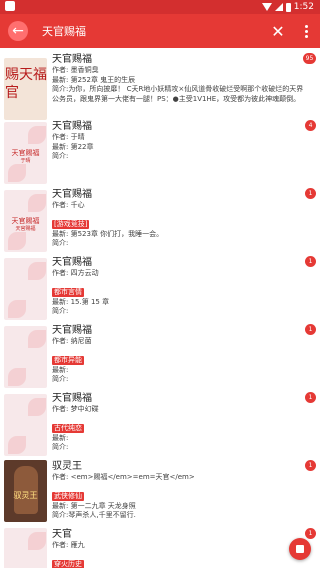 The height and width of the screenshot is (568, 320). What do you see at coordinates (75, 273) in the screenshot?
I see `book-author: 作者: 四方云动` at bounding box center [75, 273].